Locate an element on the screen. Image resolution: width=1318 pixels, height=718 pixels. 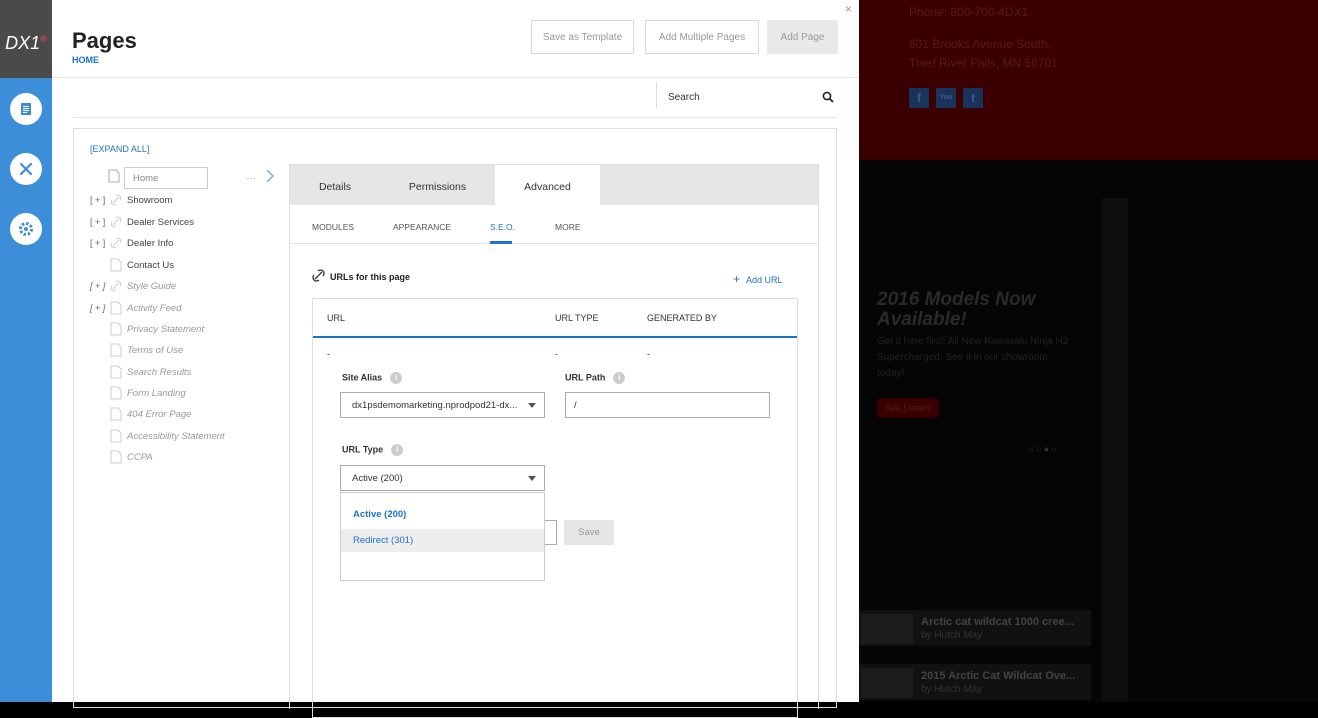
obscured-input is located at coordinates (551, 532).